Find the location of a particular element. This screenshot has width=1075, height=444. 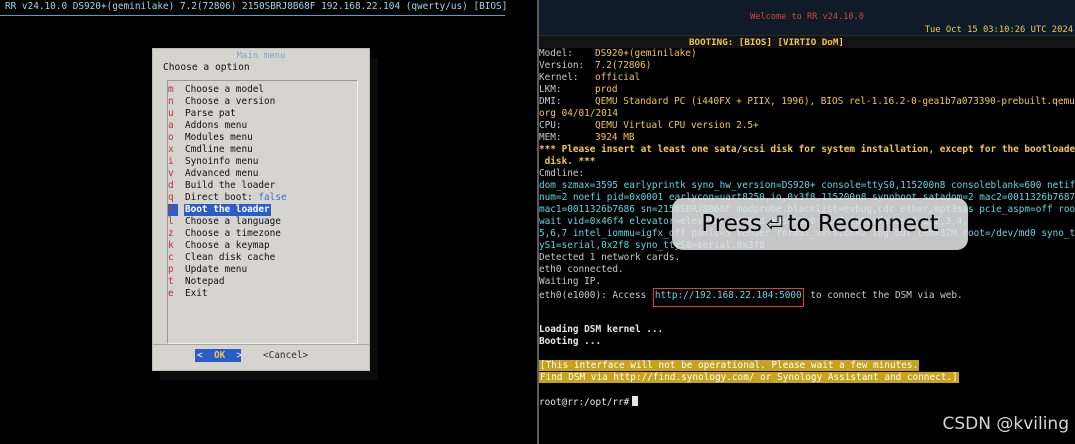

cmdline-label: Cmdline: is located at coordinates (562, 173).